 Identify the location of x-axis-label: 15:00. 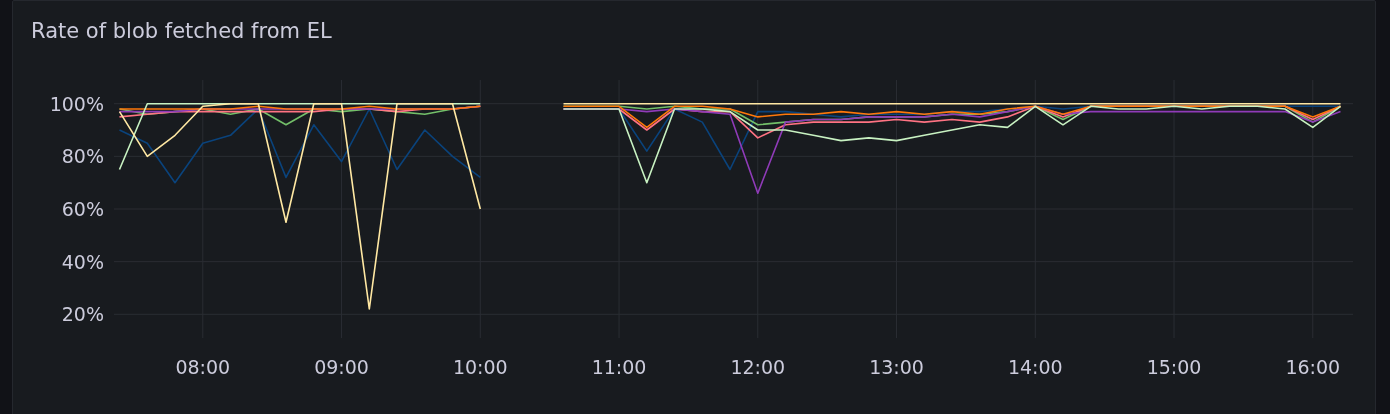
(1174, 367).